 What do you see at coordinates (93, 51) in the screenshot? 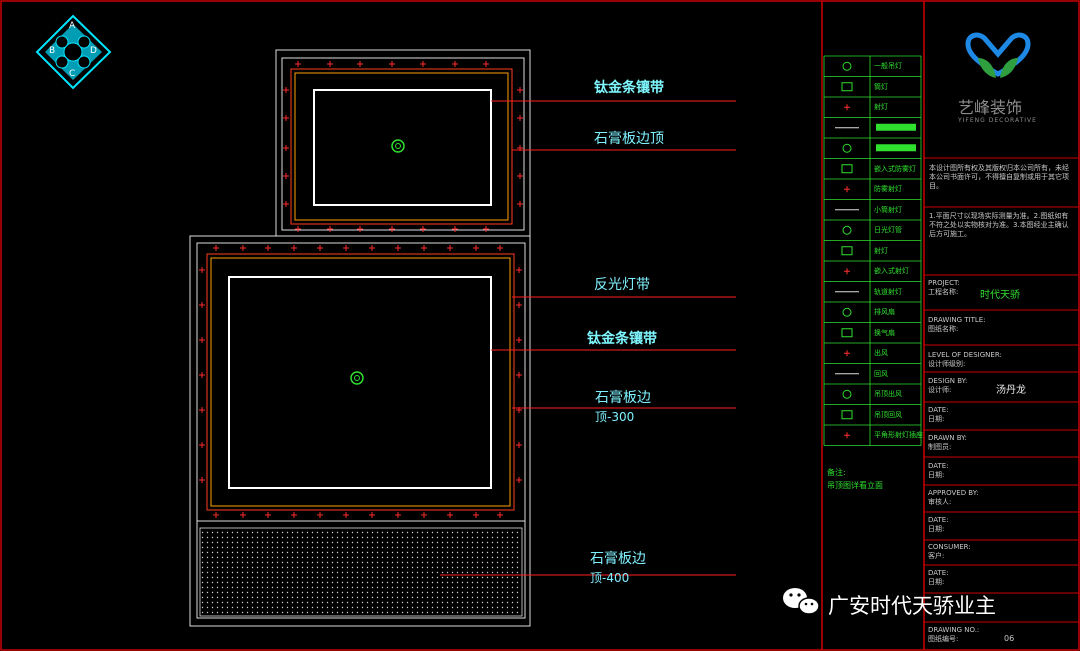
I see `compass-letter-d: D` at bounding box center [93, 51].